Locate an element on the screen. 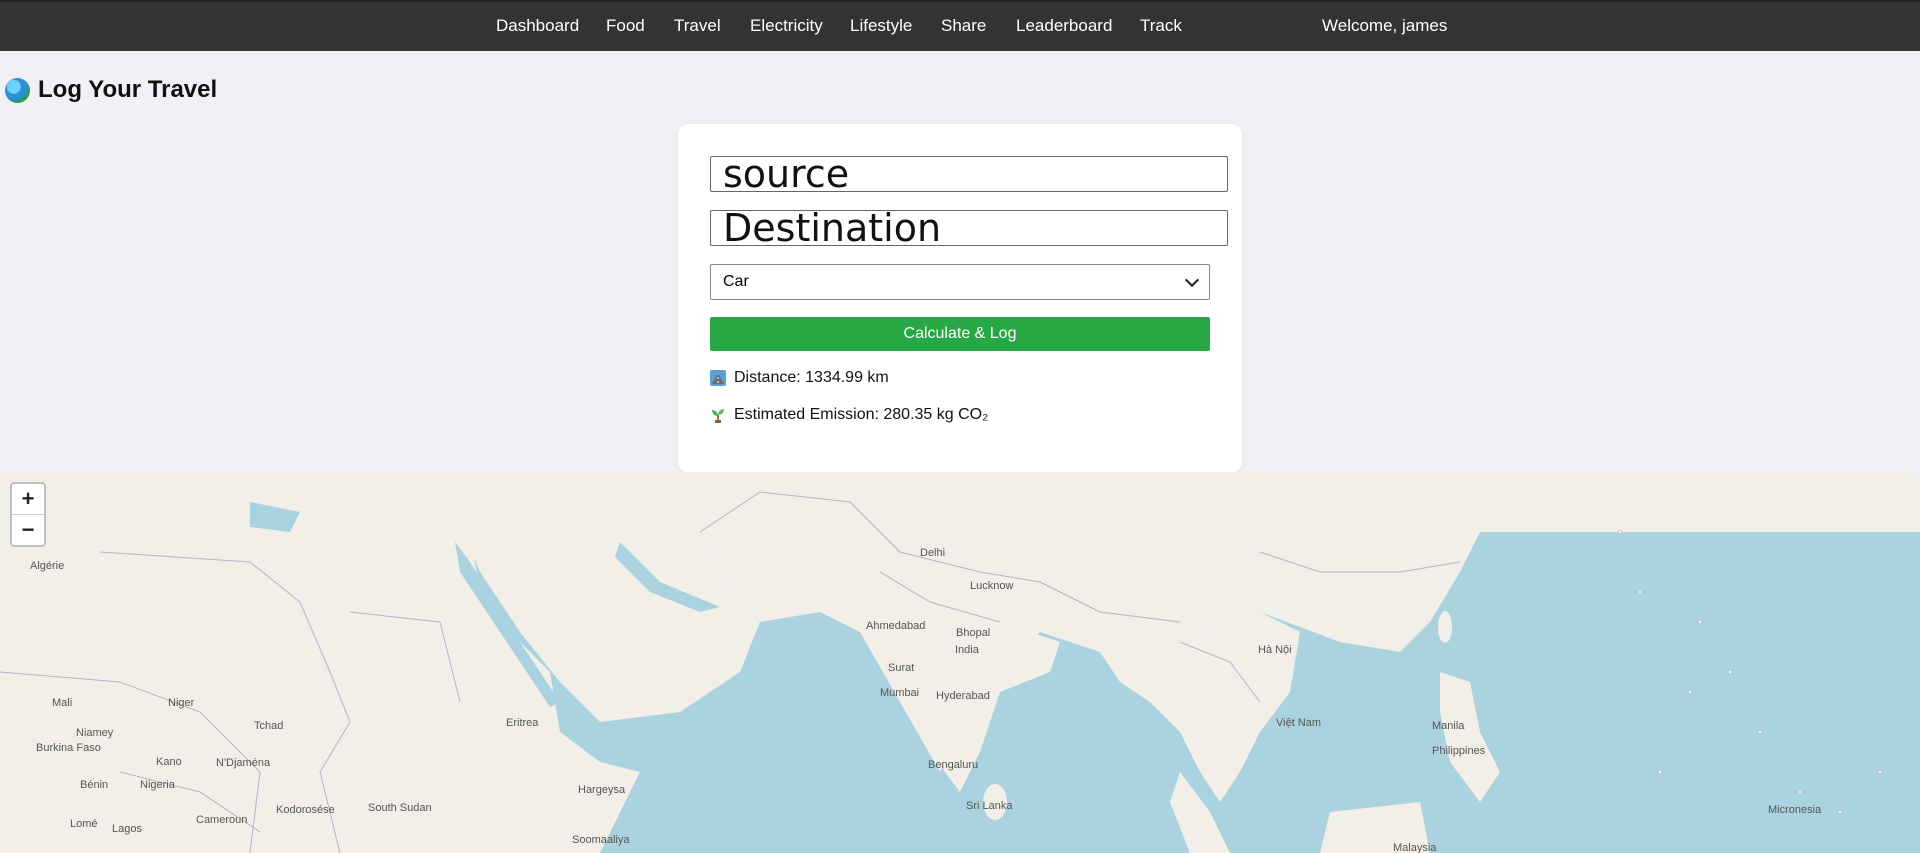 The height and width of the screenshot is (853, 1920). map-label: Kano is located at coordinates (169, 762).